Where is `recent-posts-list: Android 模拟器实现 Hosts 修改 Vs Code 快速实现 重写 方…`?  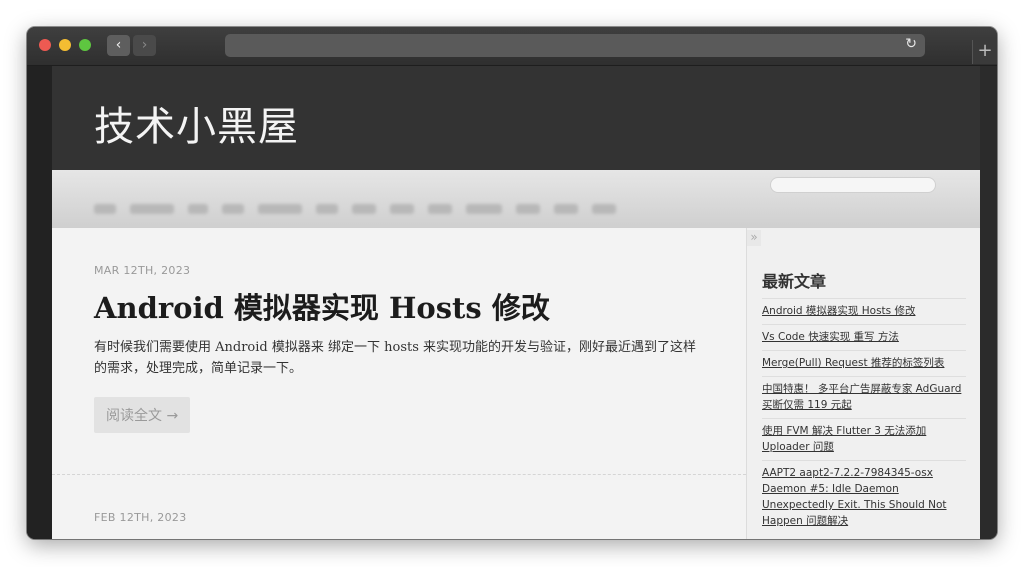 recent-posts-list: Android 模拟器实现 Hosts 修改 Vs Code 快速实现 重写 方… is located at coordinates (864, 416).